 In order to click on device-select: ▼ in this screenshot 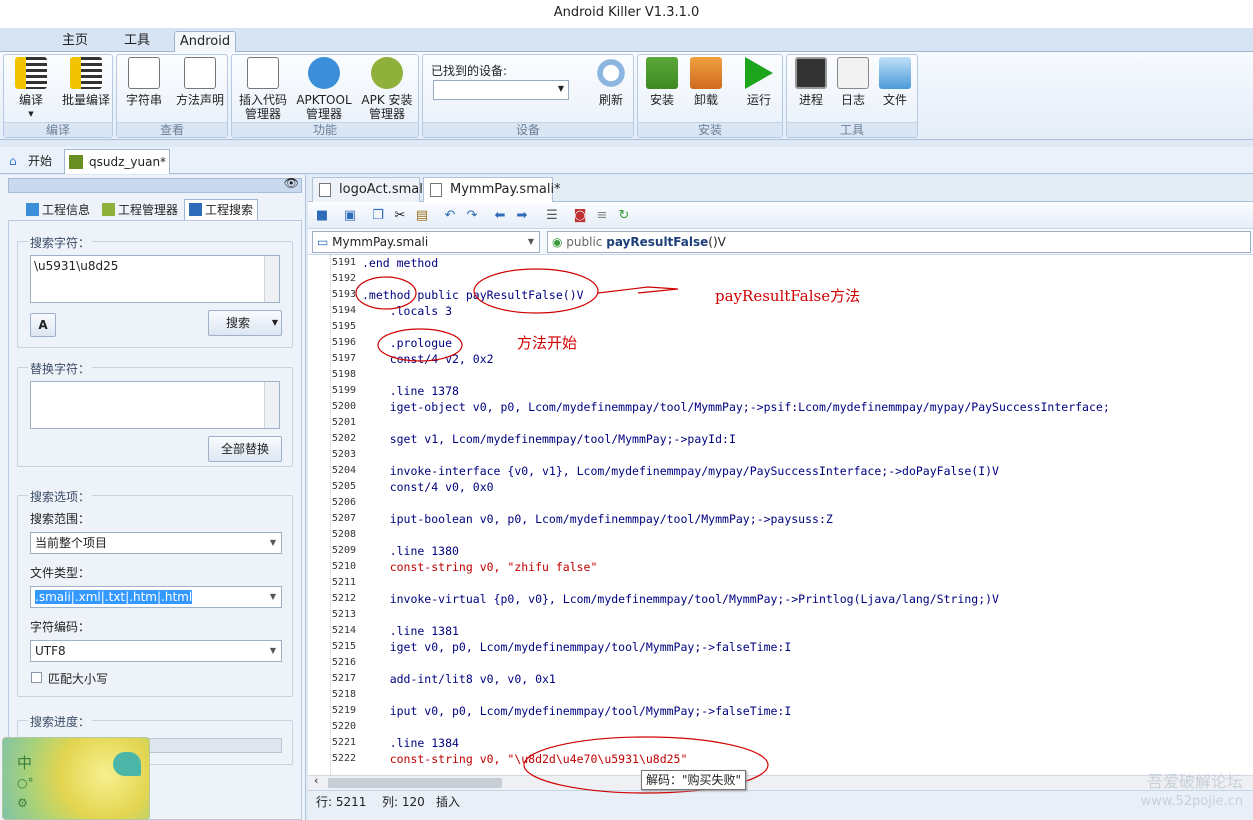, I will do `click(501, 90)`.